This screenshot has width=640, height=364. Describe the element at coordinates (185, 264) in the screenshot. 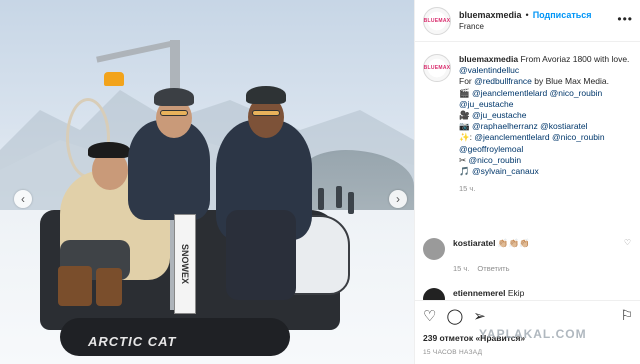

I see `snowmobile-sign: SNOWEX` at that location.